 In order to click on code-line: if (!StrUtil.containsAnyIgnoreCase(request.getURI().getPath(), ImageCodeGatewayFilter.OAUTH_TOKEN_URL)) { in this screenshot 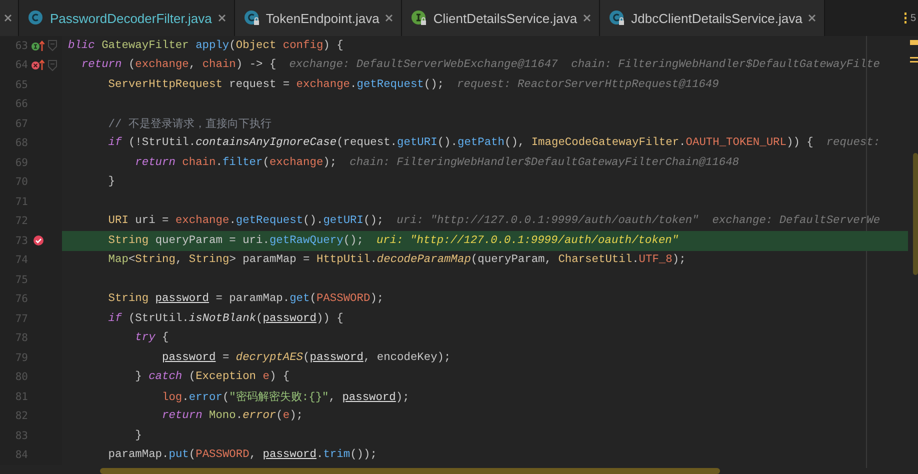, I will do `click(460, 143)`.